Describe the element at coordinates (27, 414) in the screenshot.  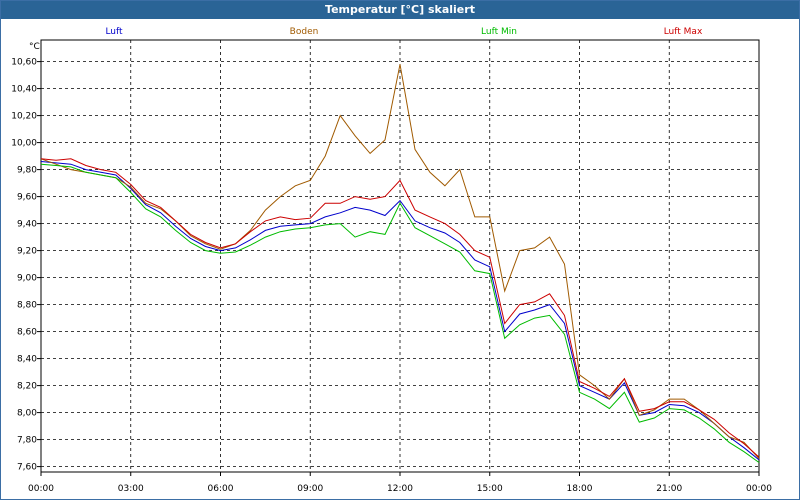
I see `y-tick-label: 8,00` at that location.